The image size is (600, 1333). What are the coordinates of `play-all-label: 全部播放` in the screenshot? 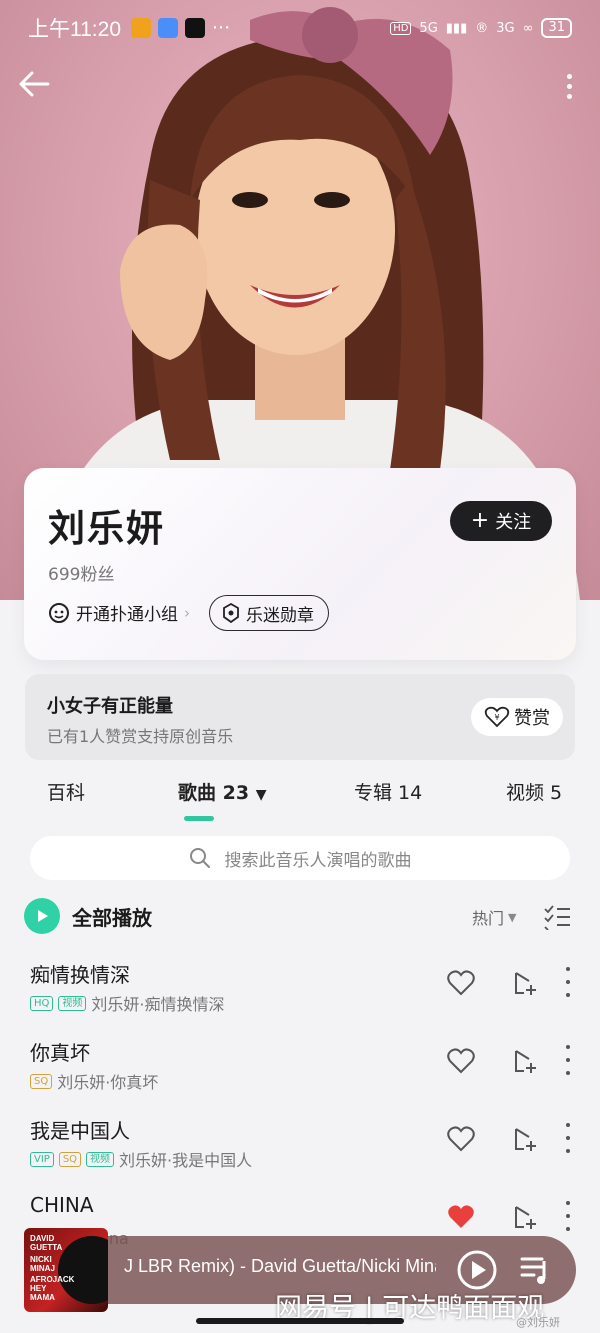 It's located at (112, 917).